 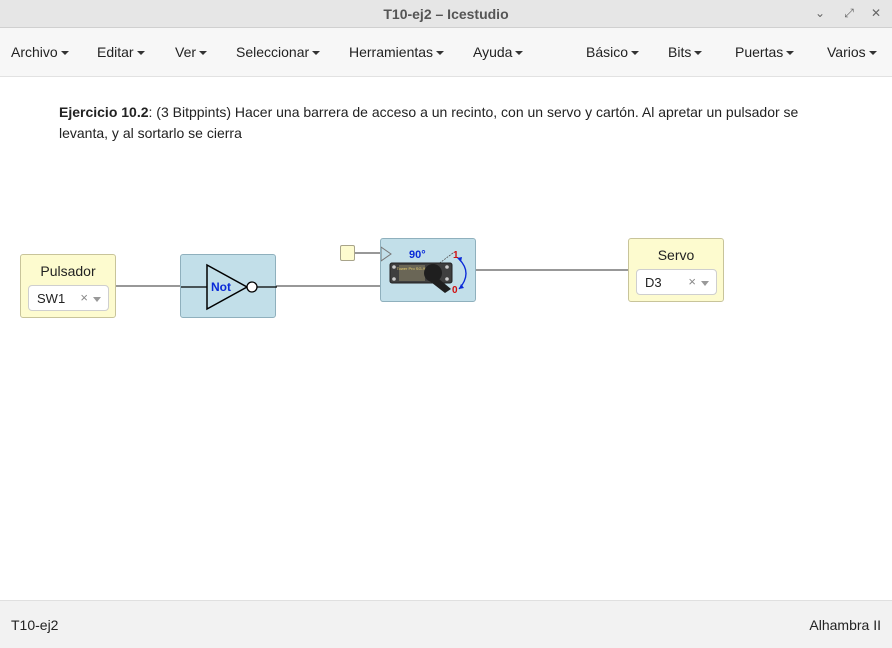 I want to click on status-bar: T10-ej2 Alhambra II, so click(x=446, y=624).